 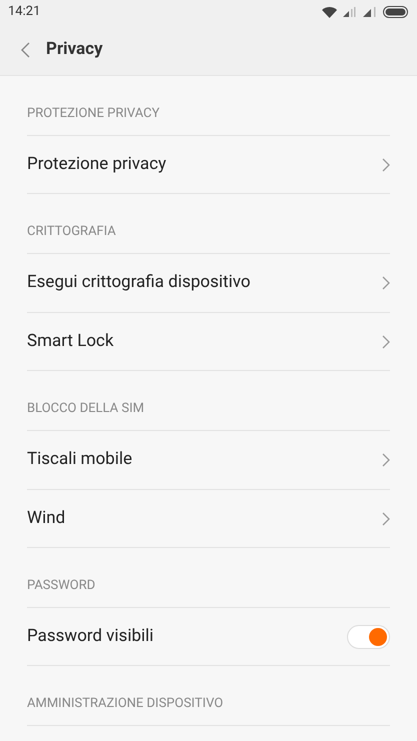 What do you see at coordinates (71, 231) in the screenshot?
I see `section-header: CRITTOGRAFIA` at bounding box center [71, 231].